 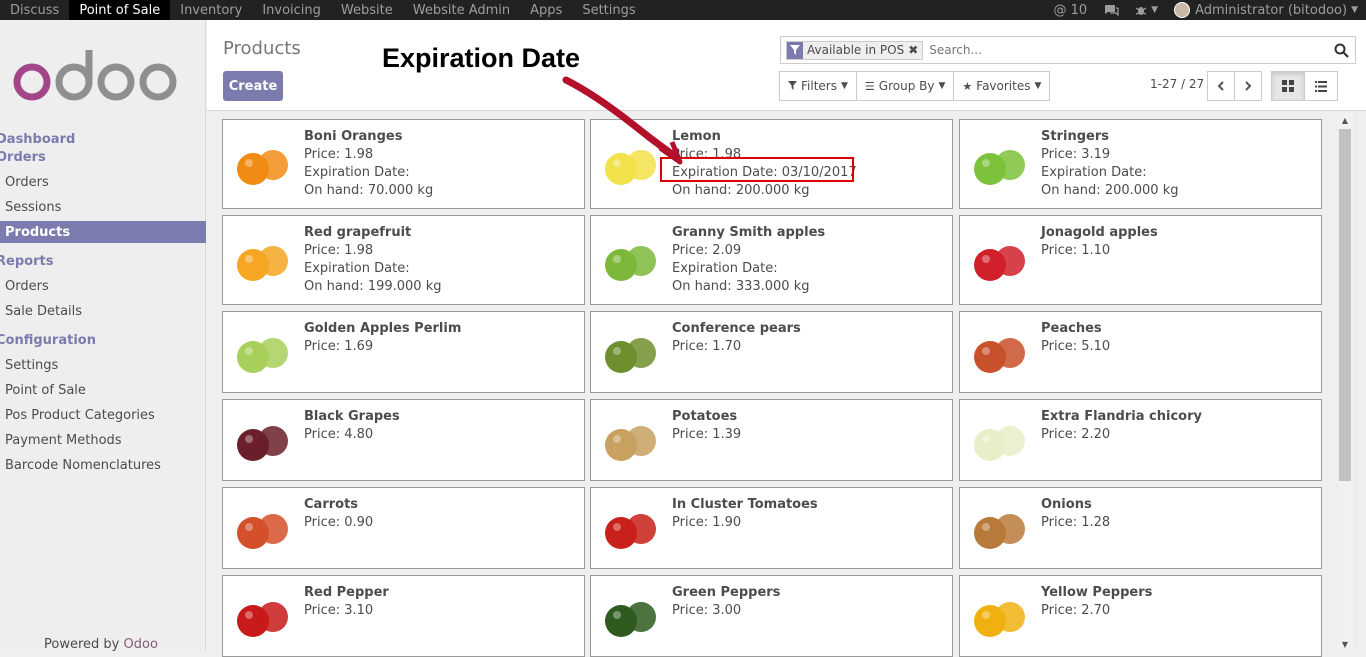 I want to click on sidebar-item-barcode-nomenclatures: Barcode Nomenclatures, so click(x=103, y=465).